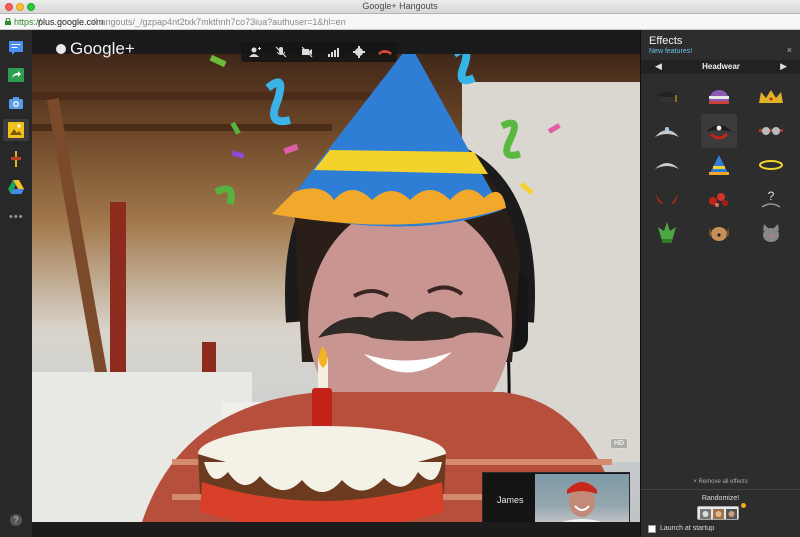 The image size is (800, 537). I want to click on category-selector: ◀ Headwear ▶, so click(720, 67).